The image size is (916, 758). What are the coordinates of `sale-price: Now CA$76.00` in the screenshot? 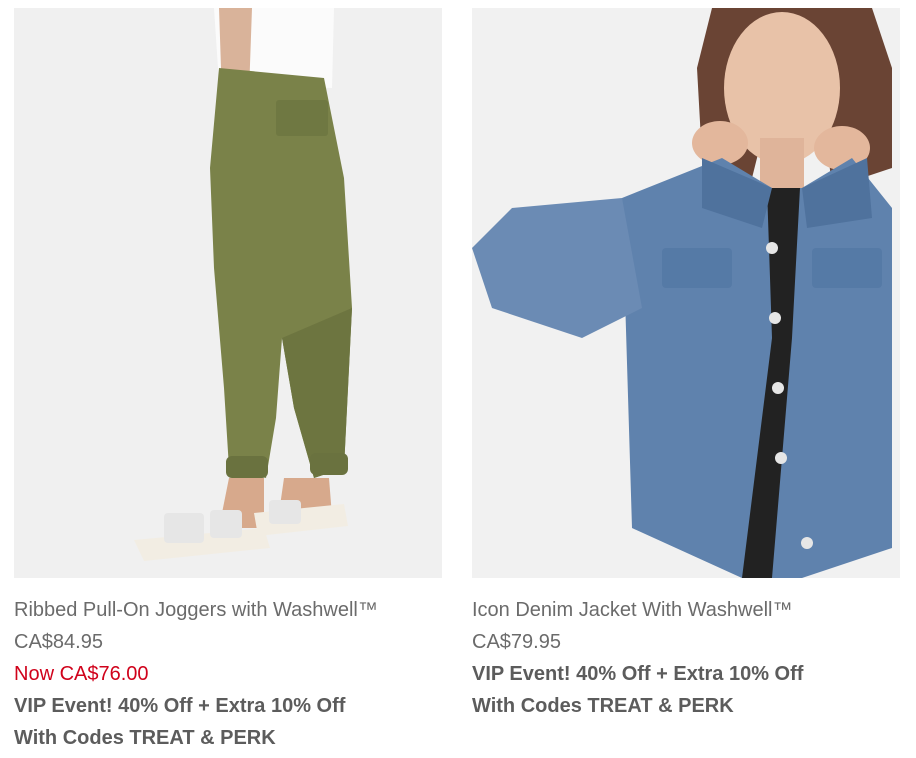 It's located at (81, 674).